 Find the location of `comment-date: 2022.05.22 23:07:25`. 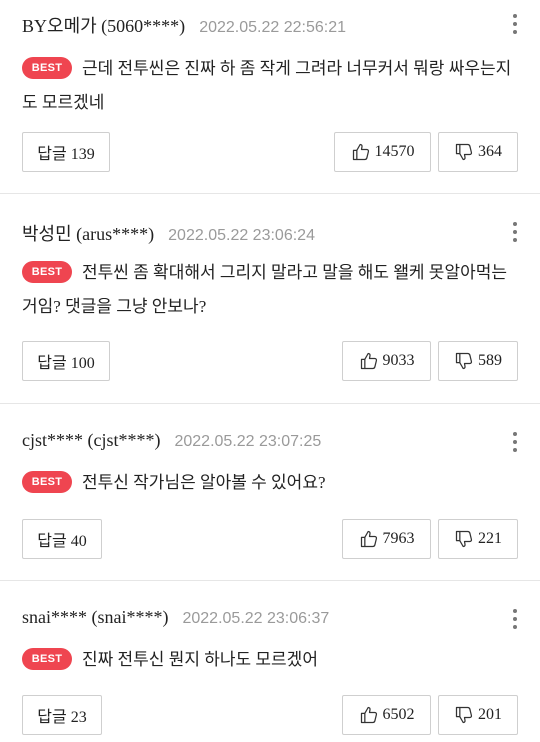

comment-date: 2022.05.22 23:07:25 is located at coordinates (248, 441).